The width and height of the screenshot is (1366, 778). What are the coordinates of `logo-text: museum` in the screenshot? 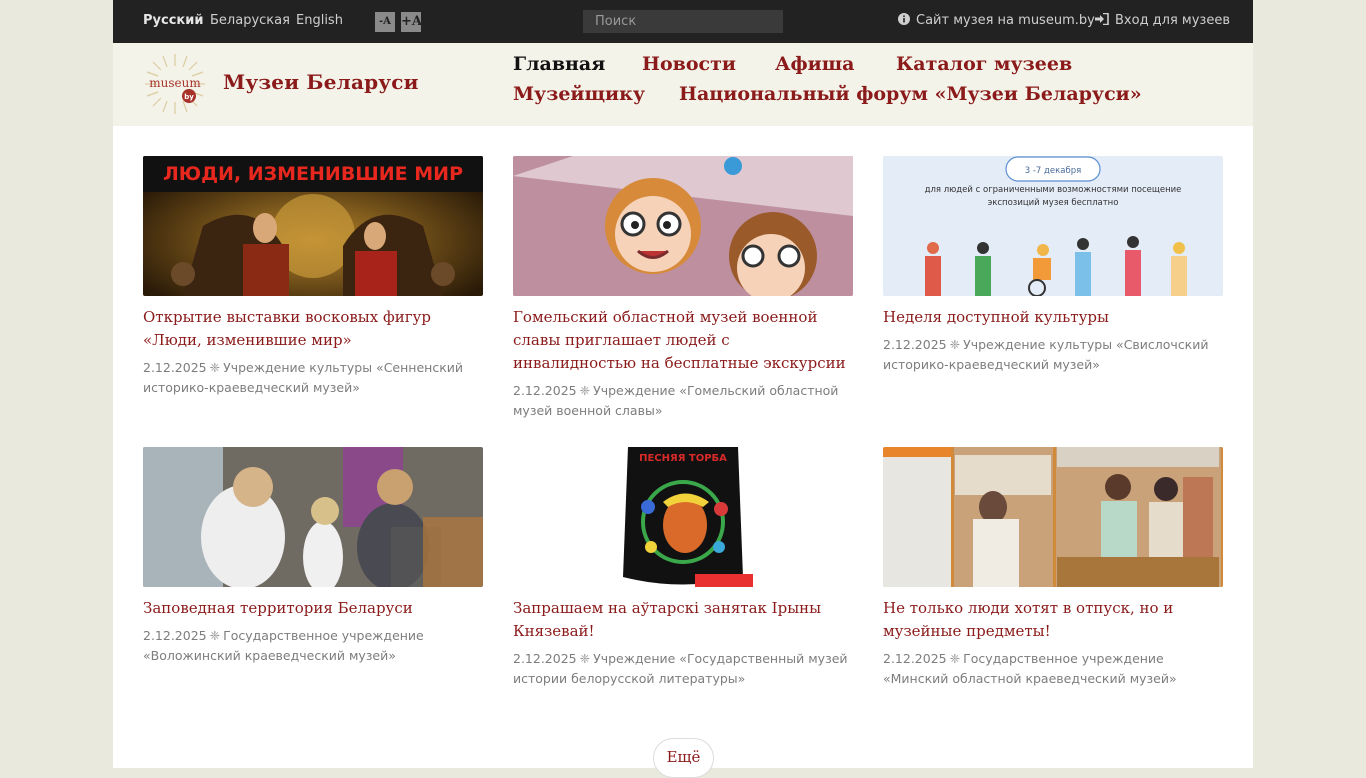 It's located at (175, 83).